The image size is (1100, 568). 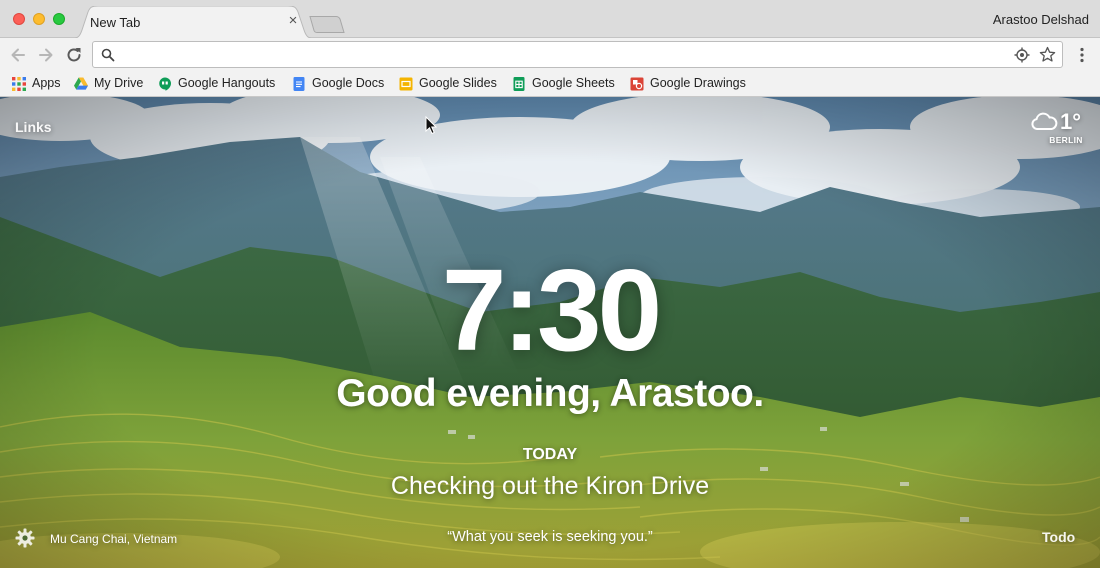 What do you see at coordinates (551, 310) in the screenshot?
I see `clock: 7:30` at bounding box center [551, 310].